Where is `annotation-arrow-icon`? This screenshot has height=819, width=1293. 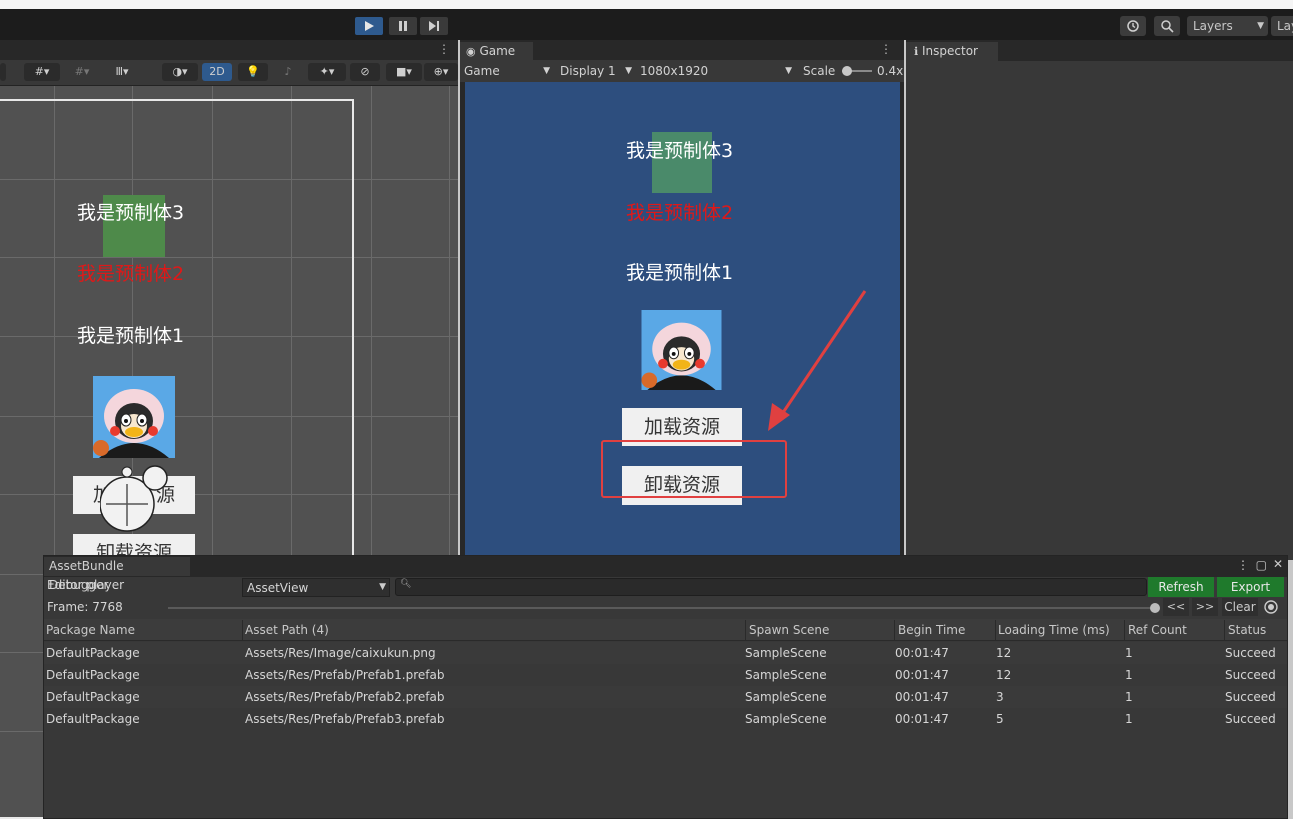
annotation-arrow-icon is located at coordinates (817, 360).